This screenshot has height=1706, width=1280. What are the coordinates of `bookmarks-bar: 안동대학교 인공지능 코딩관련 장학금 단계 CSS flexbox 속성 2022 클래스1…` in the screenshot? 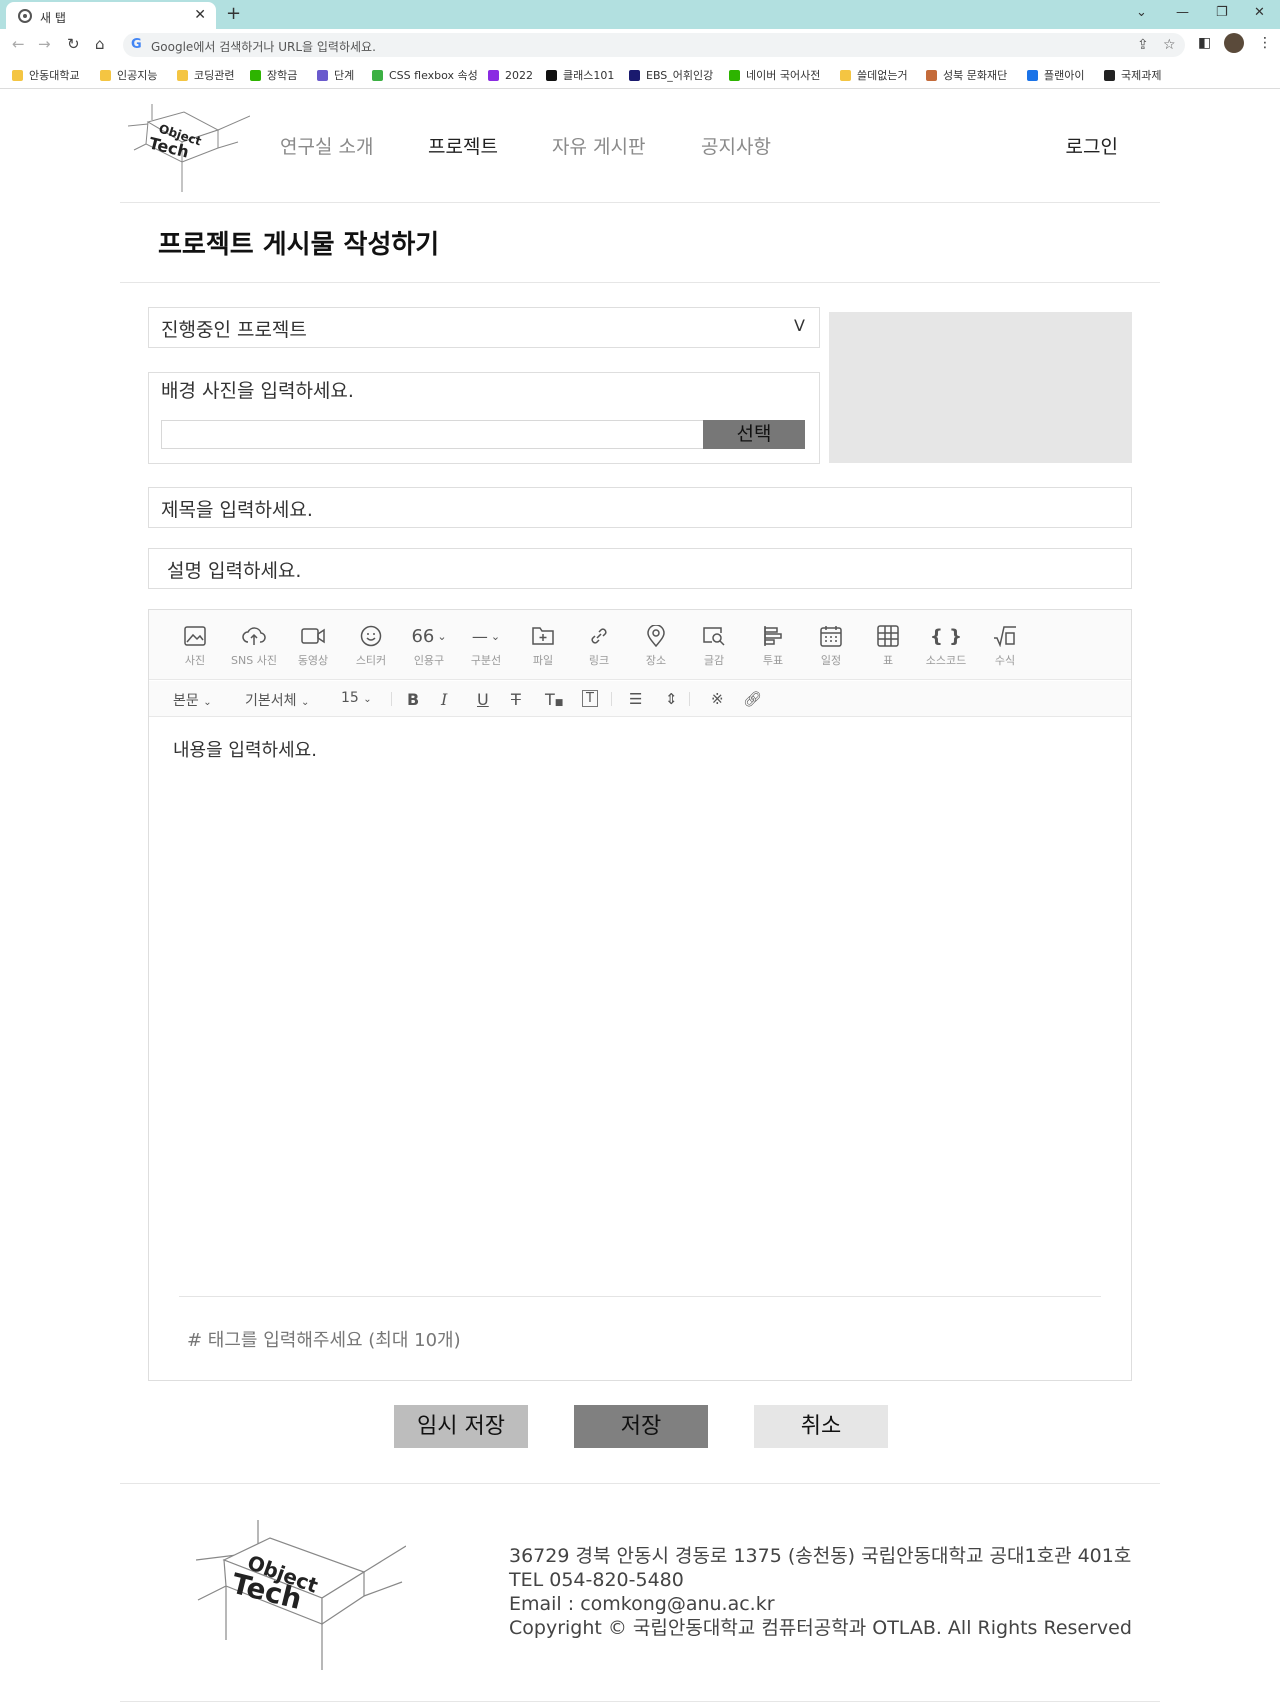 It's located at (640, 75).